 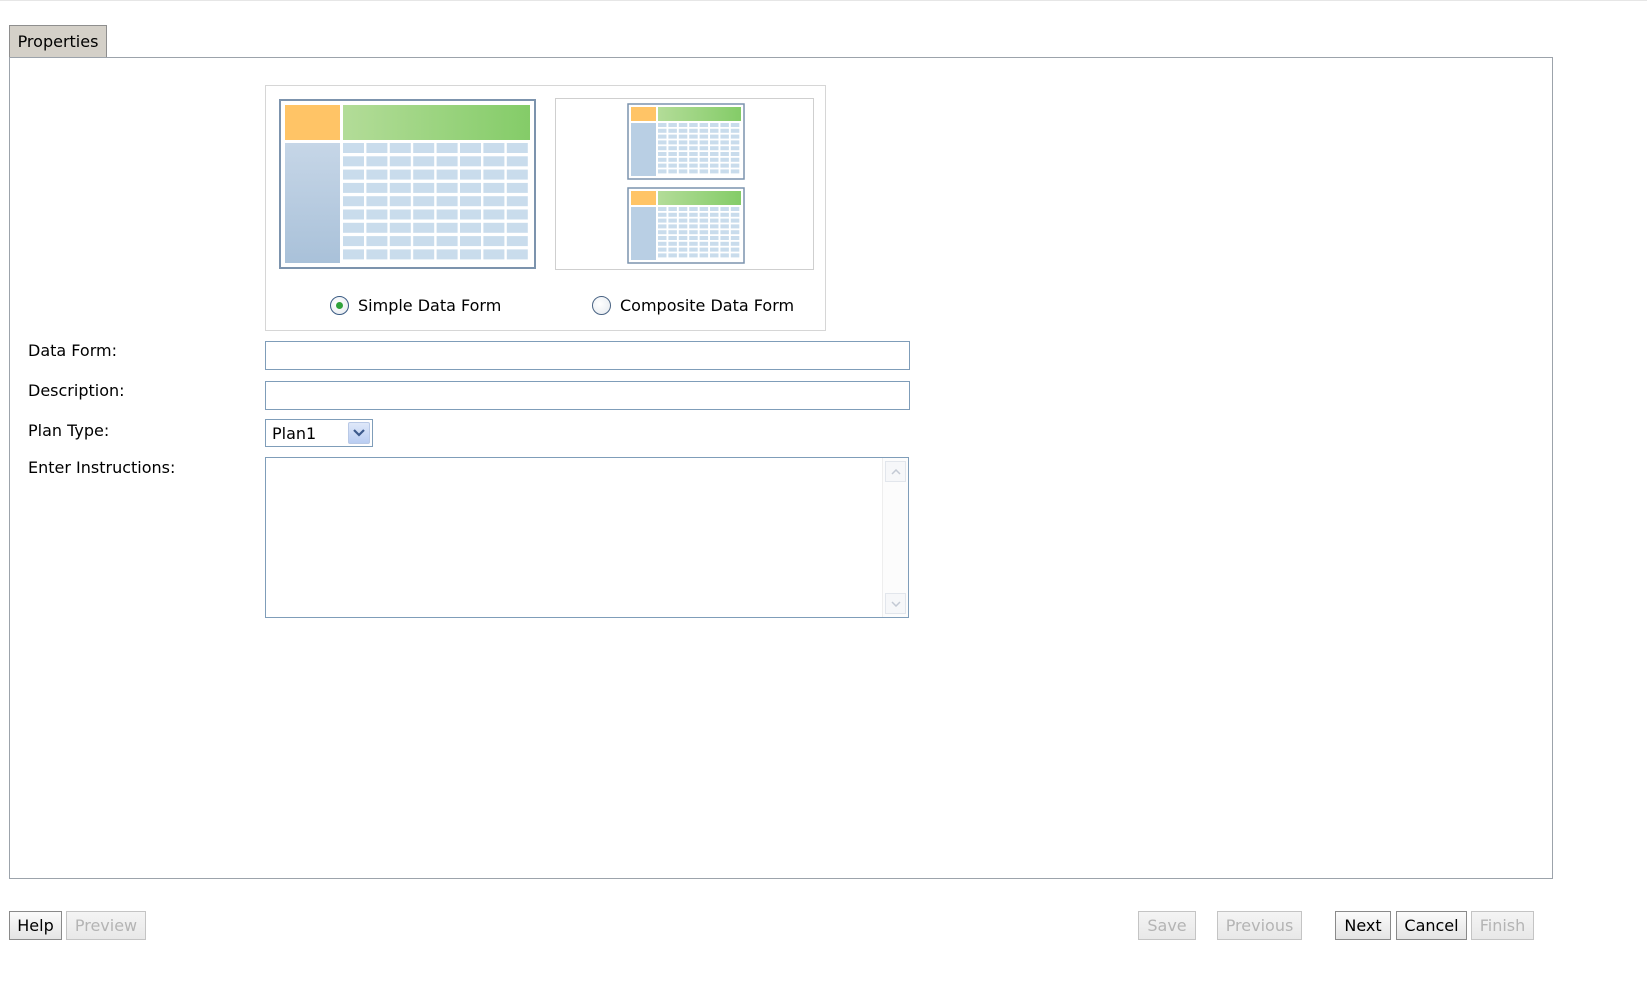 What do you see at coordinates (1363, 925) in the screenshot?
I see `next-button: Next` at bounding box center [1363, 925].